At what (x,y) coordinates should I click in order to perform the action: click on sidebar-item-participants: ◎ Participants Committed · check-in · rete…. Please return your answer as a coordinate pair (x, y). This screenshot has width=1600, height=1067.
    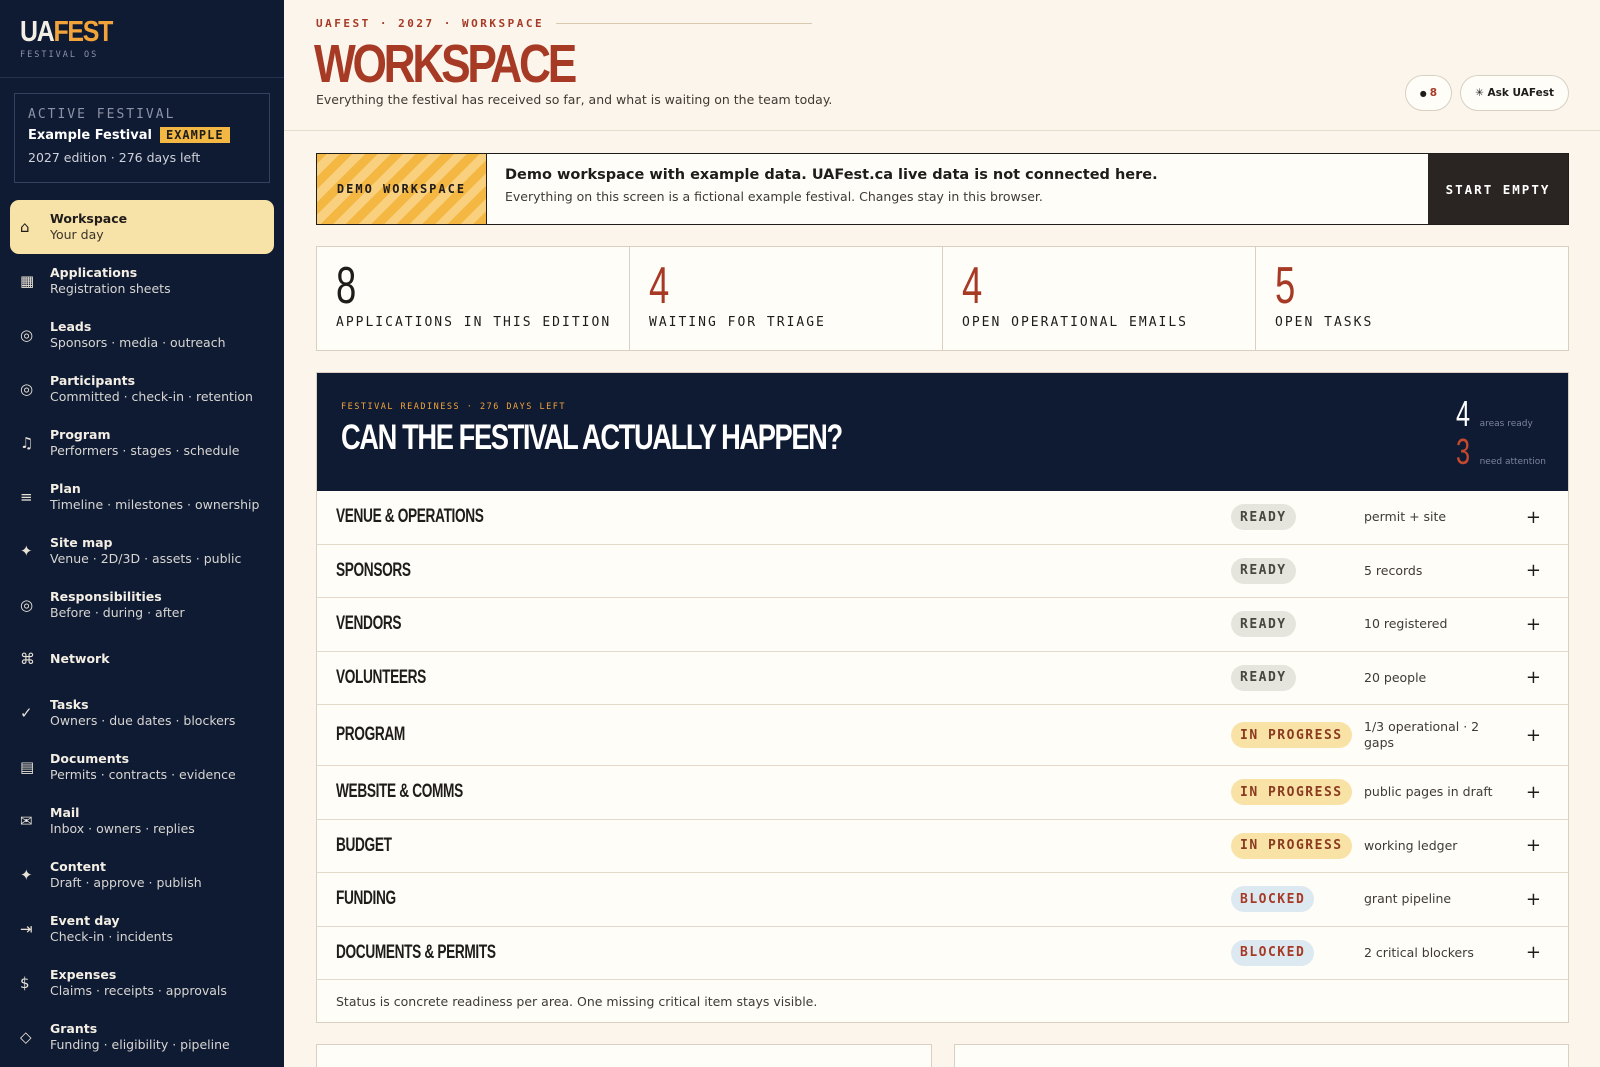
    Looking at the image, I should click on (142, 389).